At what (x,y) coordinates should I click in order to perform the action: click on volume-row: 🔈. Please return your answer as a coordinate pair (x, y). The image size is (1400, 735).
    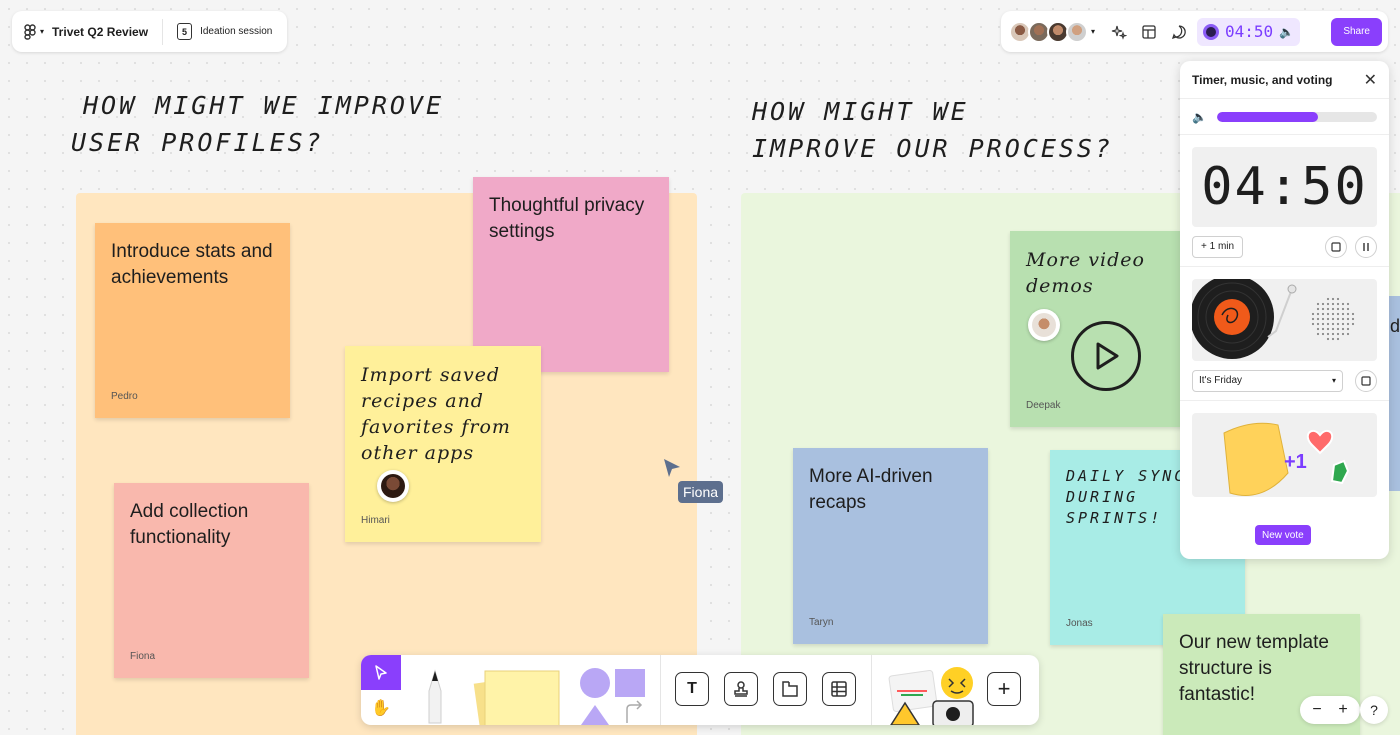
    Looking at the image, I should click on (1284, 117).